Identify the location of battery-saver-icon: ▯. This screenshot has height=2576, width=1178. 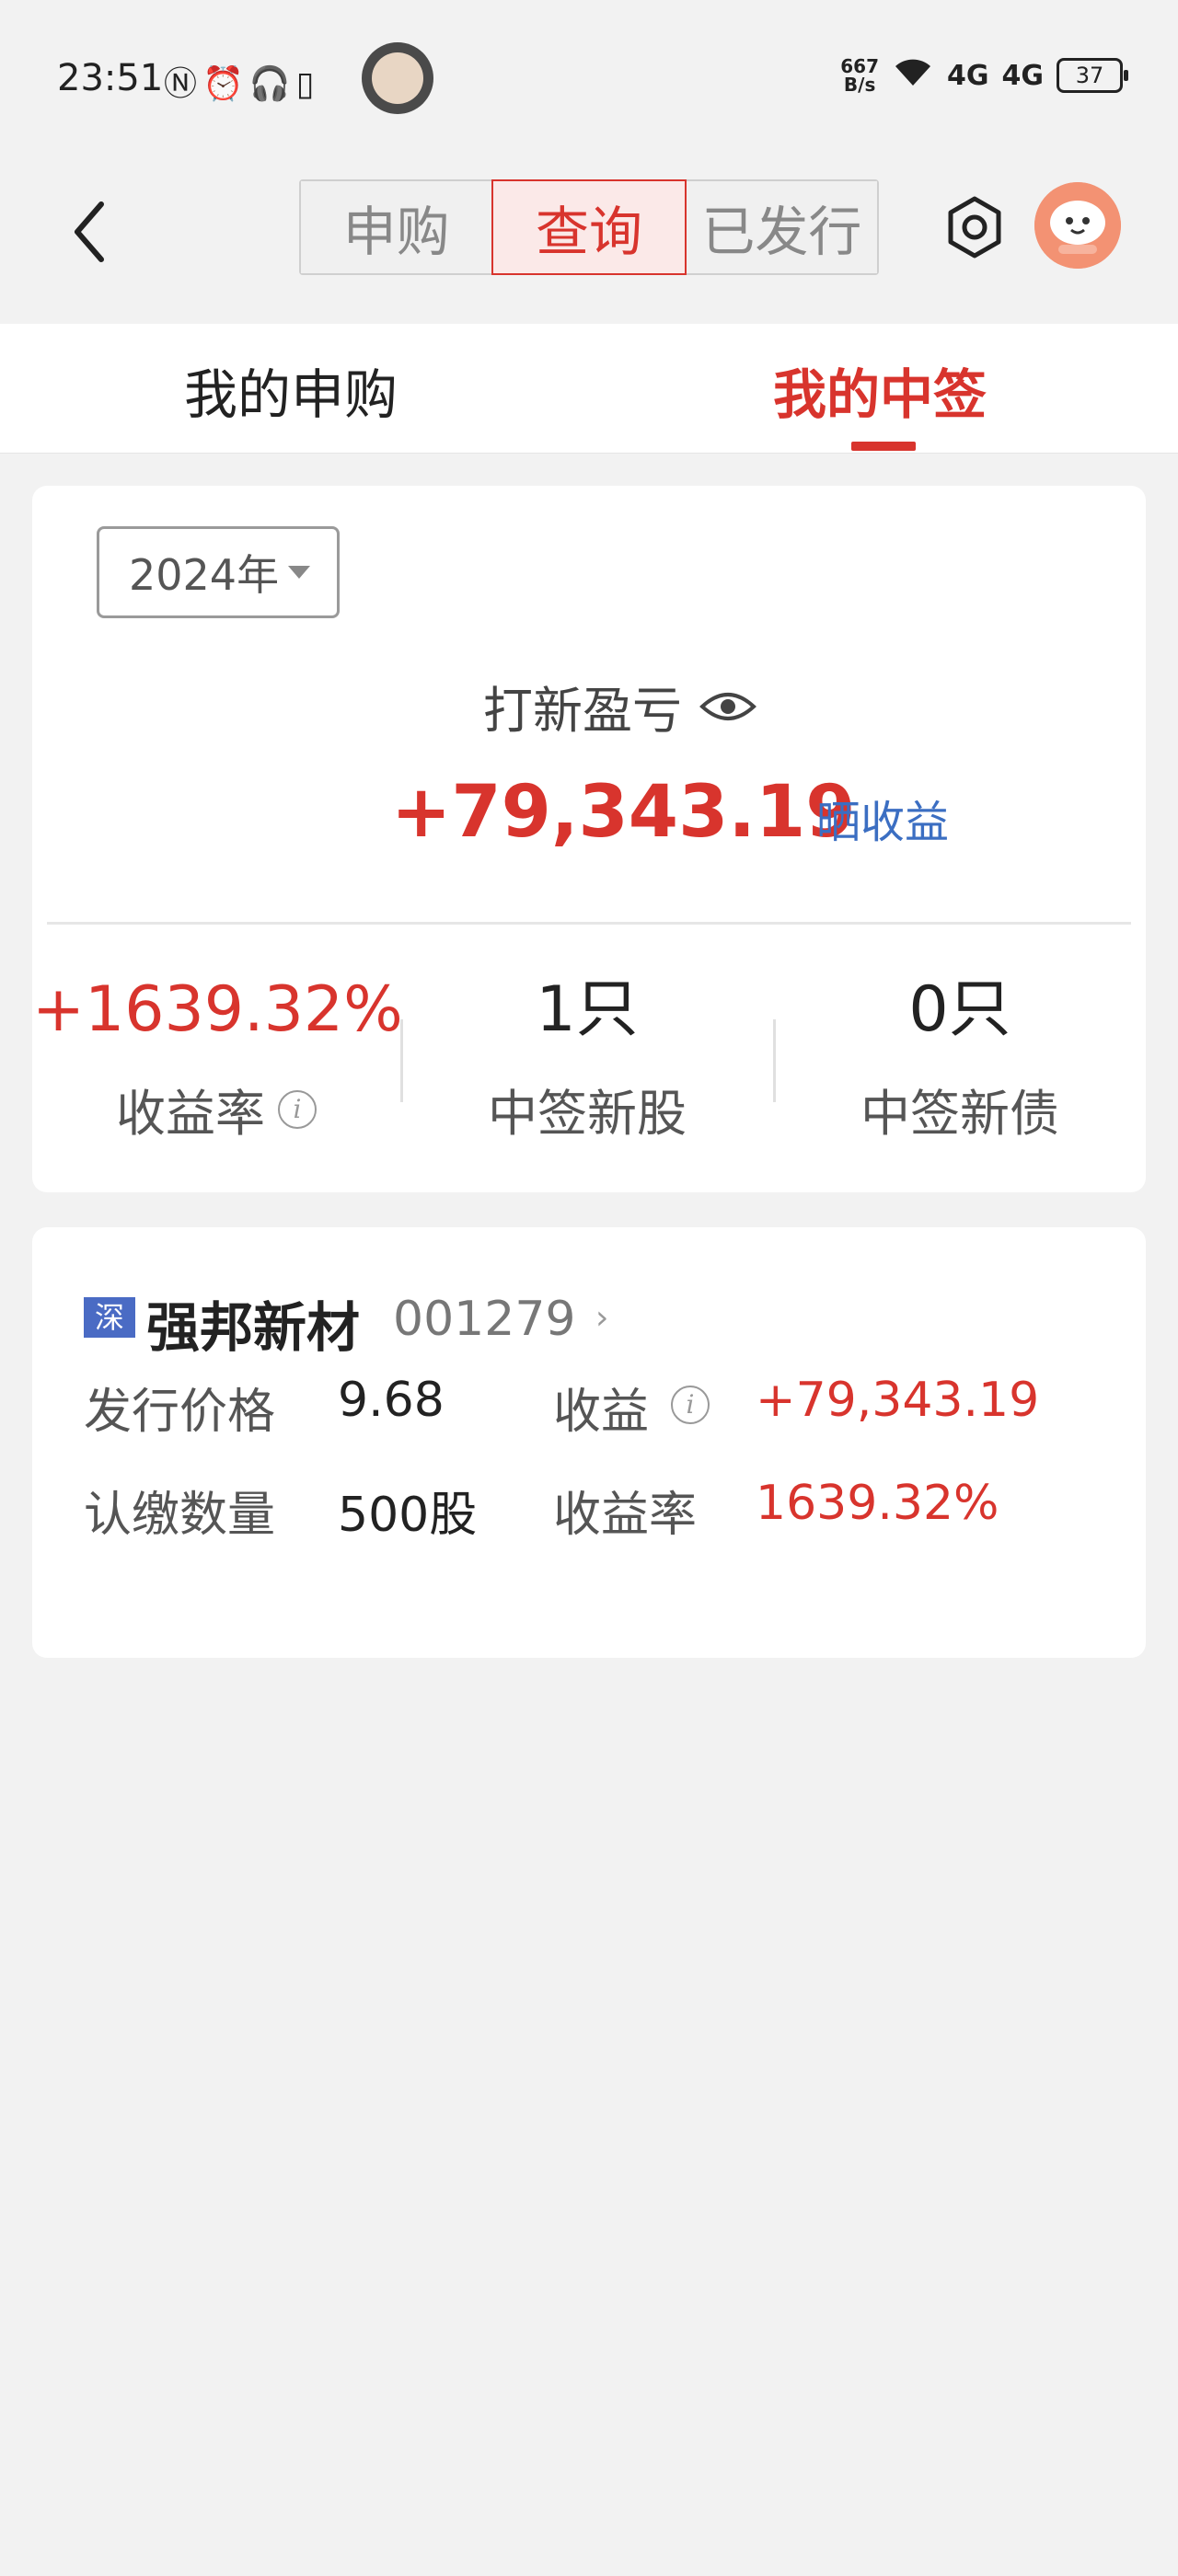
(307, 84).